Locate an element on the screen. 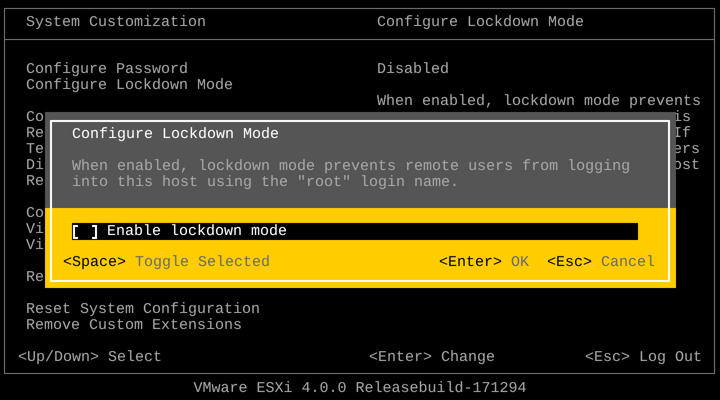  menu-item: Configure Lockdown Mode is located at coordinates (201, 86).